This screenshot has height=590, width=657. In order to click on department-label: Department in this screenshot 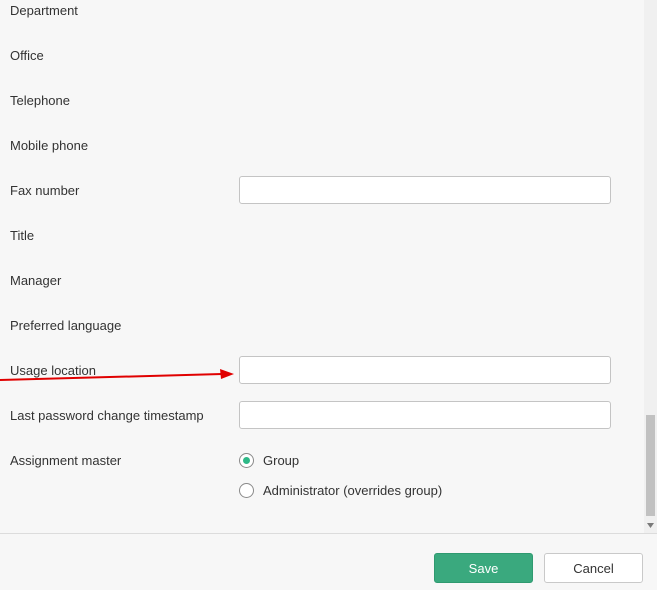, I will do `click(44, 10)`.